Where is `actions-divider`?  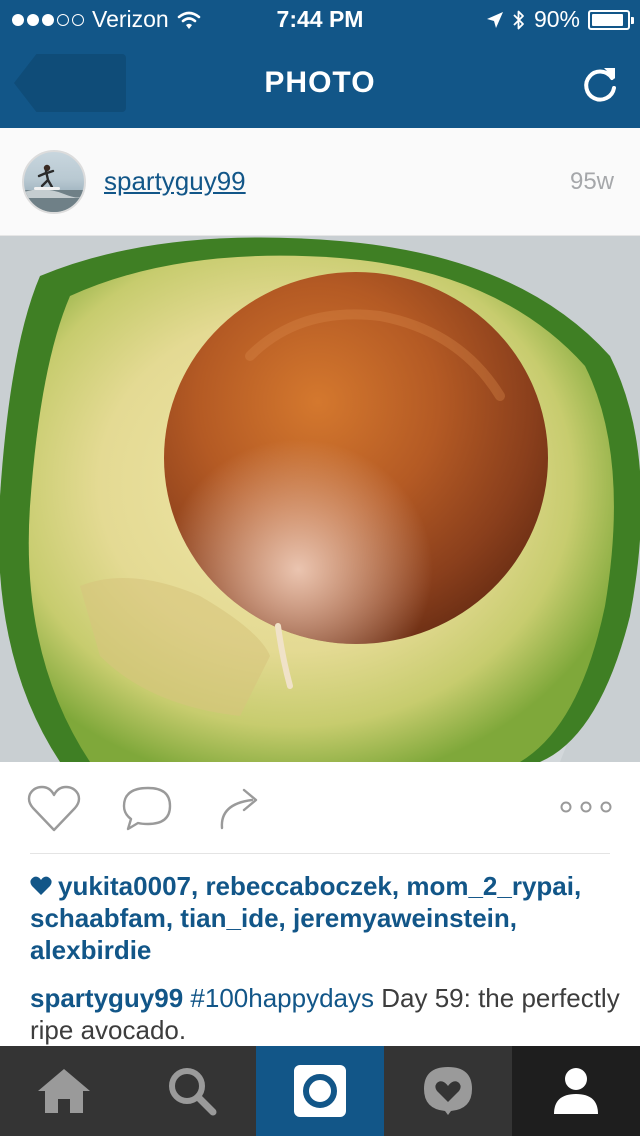 actions-divider is located at coordinates (320, 853).